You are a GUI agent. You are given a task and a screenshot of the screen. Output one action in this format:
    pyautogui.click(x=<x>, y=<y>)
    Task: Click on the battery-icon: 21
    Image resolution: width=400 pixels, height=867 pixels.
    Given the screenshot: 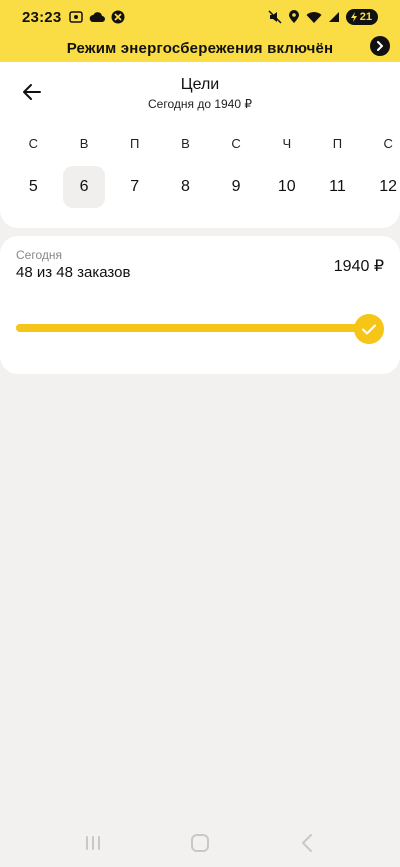 What is the action you would take?
    pyautogui.click(x=361, y=17)
    